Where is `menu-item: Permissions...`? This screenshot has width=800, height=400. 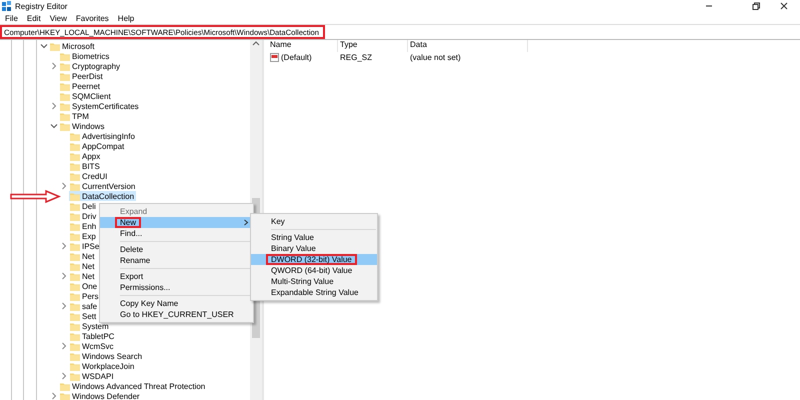
menu-item: Permissions... is located at coordinates (176, 287).